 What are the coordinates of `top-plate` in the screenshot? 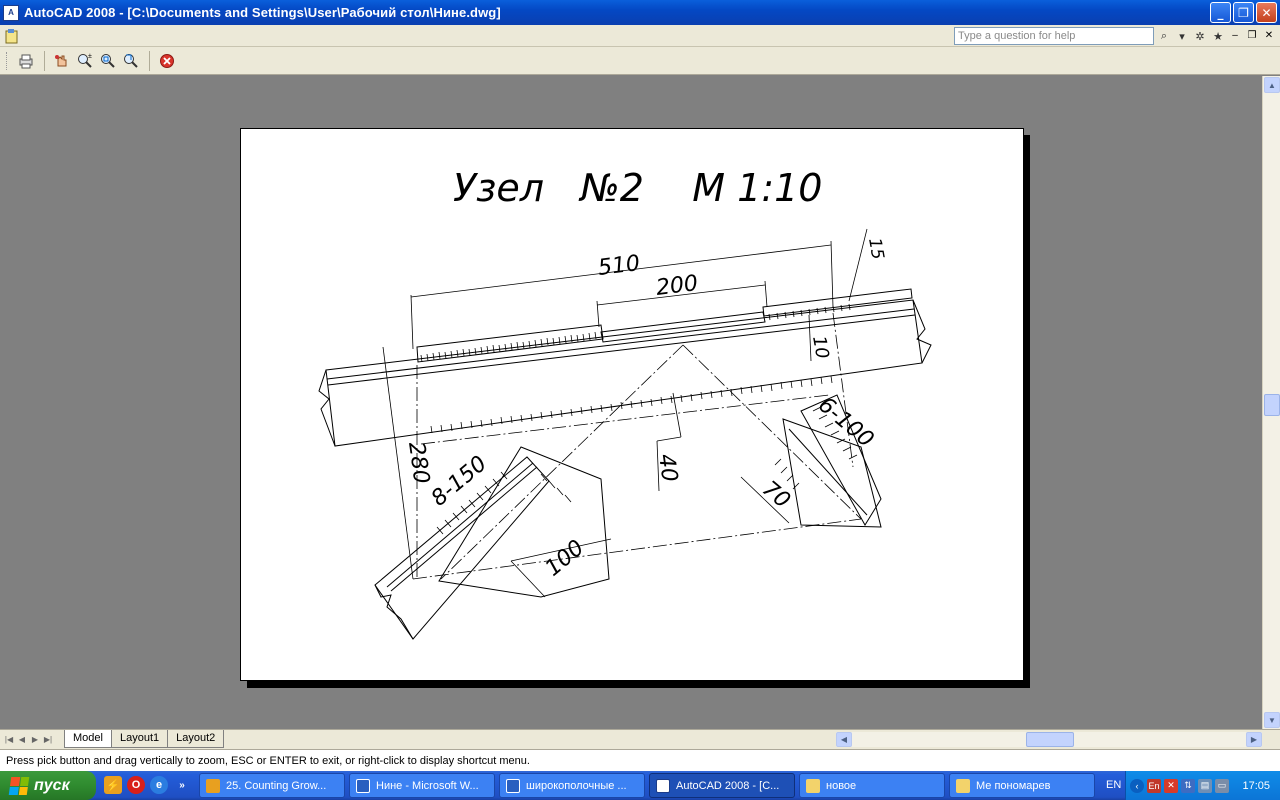 It's located at (510, 343).